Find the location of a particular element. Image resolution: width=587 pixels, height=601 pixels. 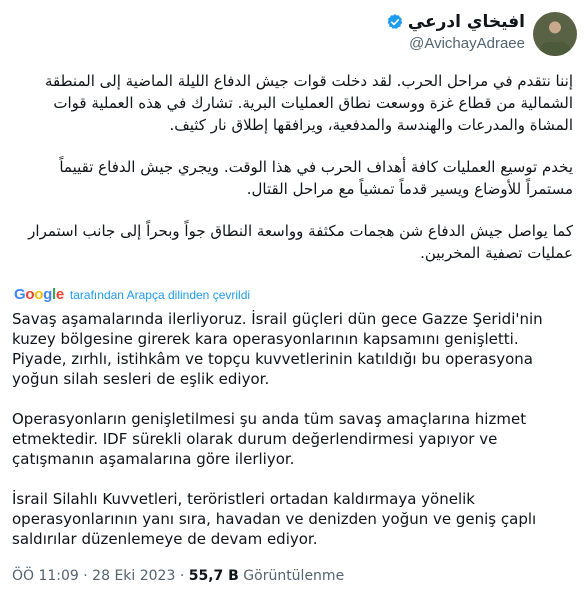

views-count: 55,7 B is located at coordinates (214, 576).